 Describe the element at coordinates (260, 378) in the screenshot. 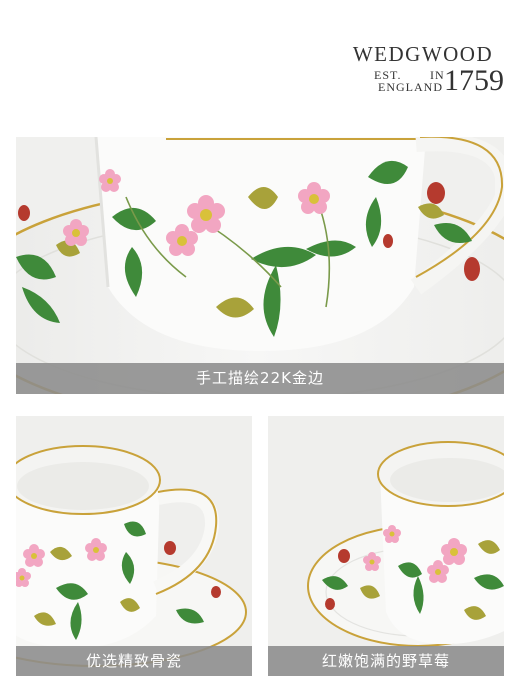

I see `caption-gold-rim: 手工描绘22K金边` at that location.